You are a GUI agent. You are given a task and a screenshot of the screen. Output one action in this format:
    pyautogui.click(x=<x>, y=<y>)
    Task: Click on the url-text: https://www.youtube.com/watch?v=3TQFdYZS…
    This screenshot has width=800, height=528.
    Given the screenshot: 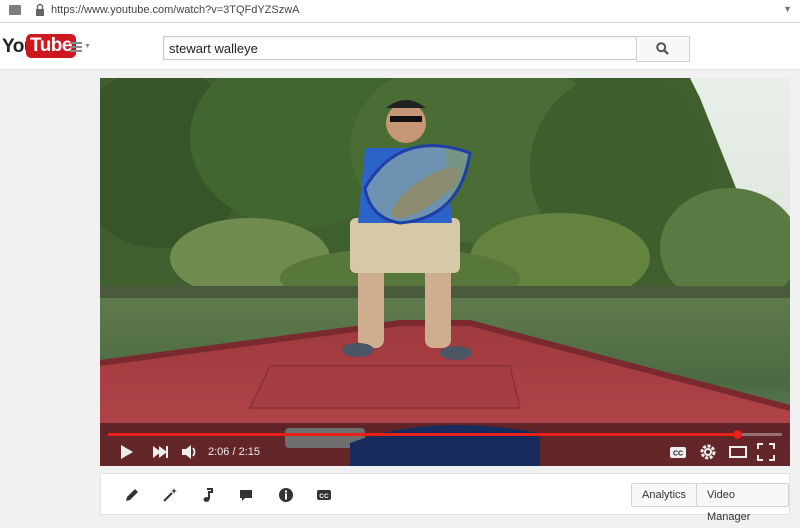 What is the action you would take?
    pyautogui.click(x=175, y=10)
    